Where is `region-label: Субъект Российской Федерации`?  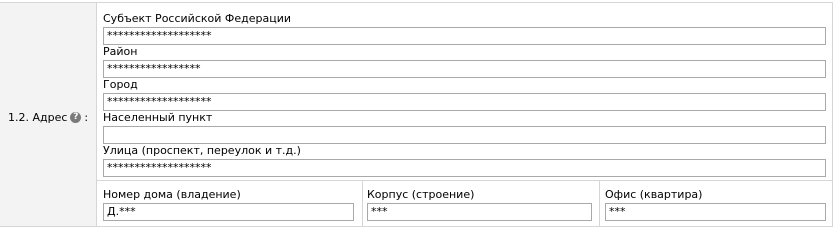 region-label: Субъект Российской Федерации is located at coordinates (197, 18).